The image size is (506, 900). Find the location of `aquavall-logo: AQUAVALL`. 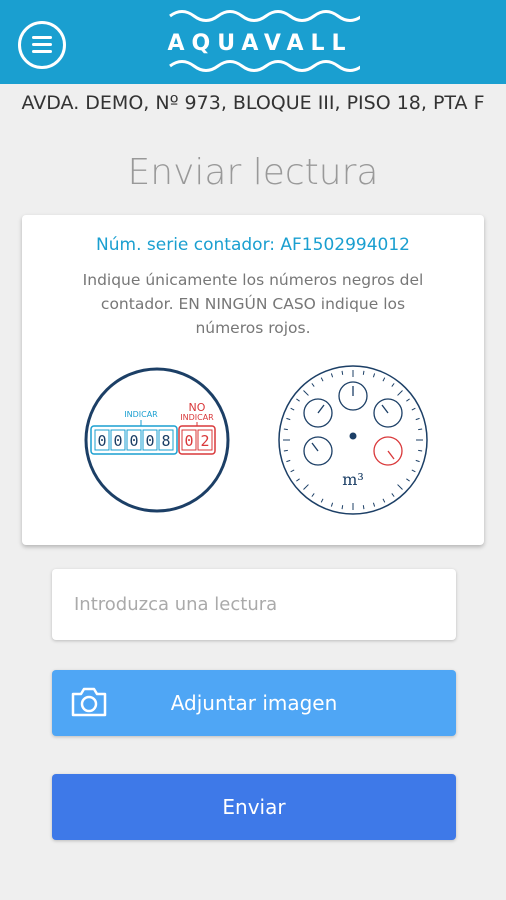

aquavall-logo: AQUAVALL is located at coordinates (260, 42).